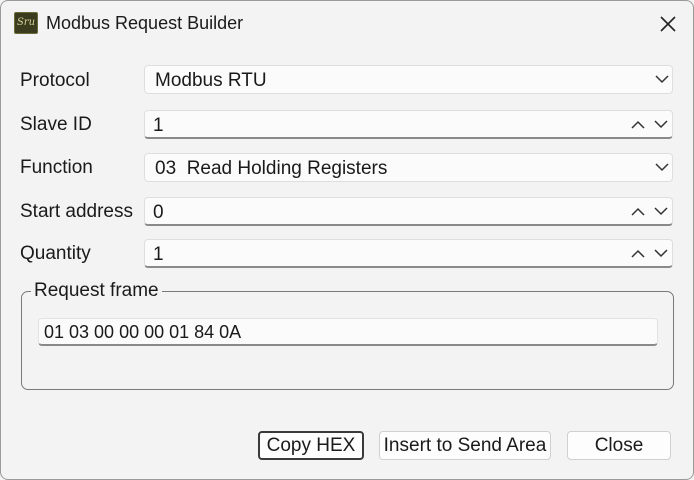 This screenshot has height=480, width=694. Describe the element at coordinates (465, 445) in the screenshot. I see `insert-to-send-area-button: Insert to Send Area` at that location.